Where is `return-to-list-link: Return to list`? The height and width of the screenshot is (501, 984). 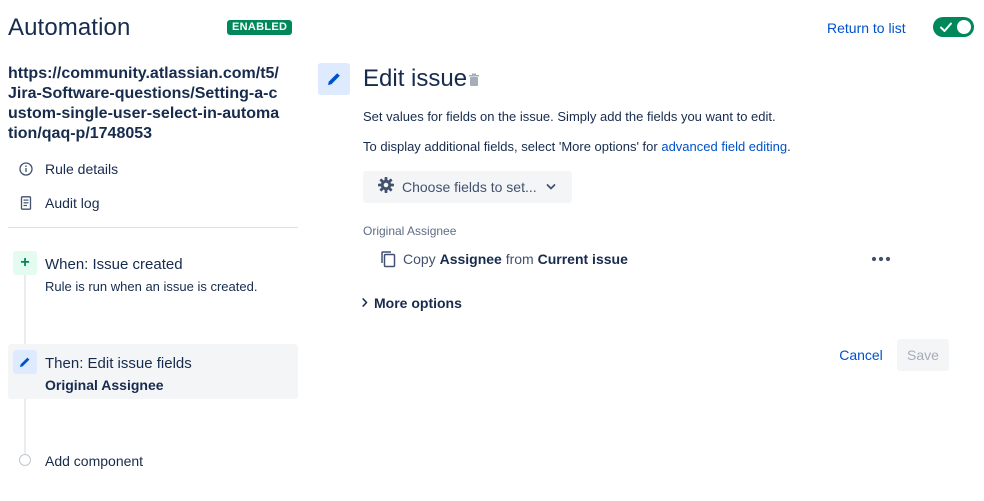 return-to-list-link: Return to list is located at coordinates (866, 28).